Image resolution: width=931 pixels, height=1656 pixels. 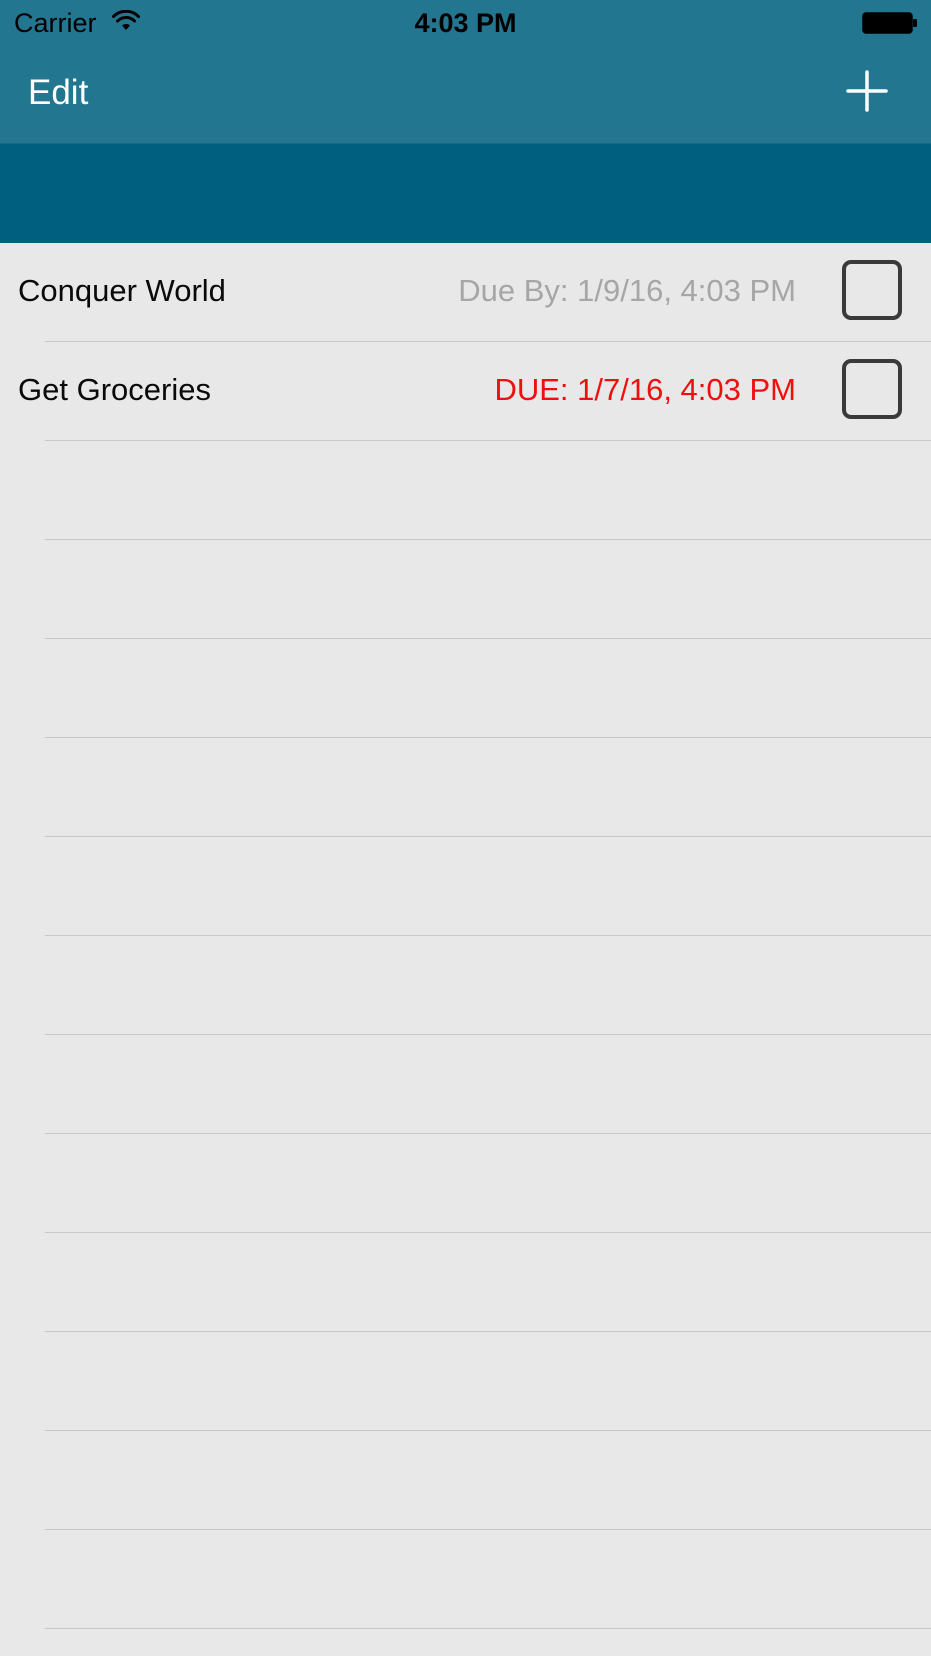 I want to click on task-due-date-overdue: DUE: 1/7/16, 4:03 PM, so click(x=645, y=389).